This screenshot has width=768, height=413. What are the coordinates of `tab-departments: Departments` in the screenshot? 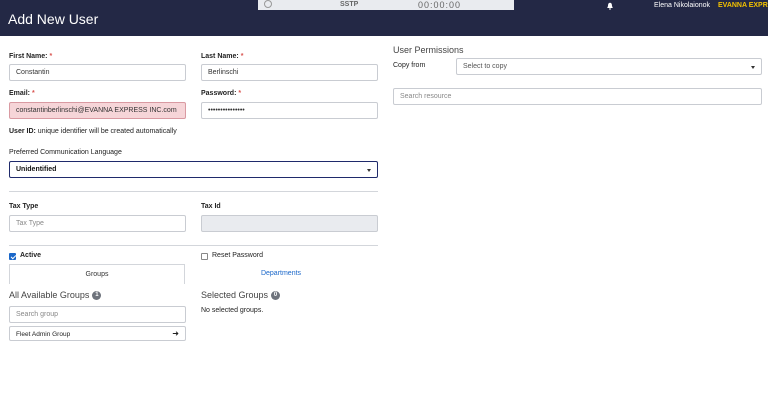 It's located at (281, 274).